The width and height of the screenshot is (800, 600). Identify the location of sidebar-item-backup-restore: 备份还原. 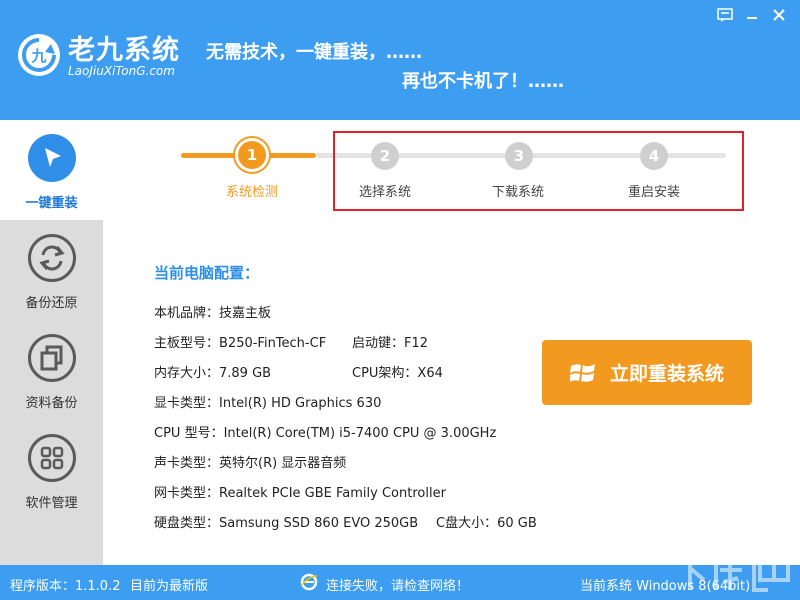
(51, 270).